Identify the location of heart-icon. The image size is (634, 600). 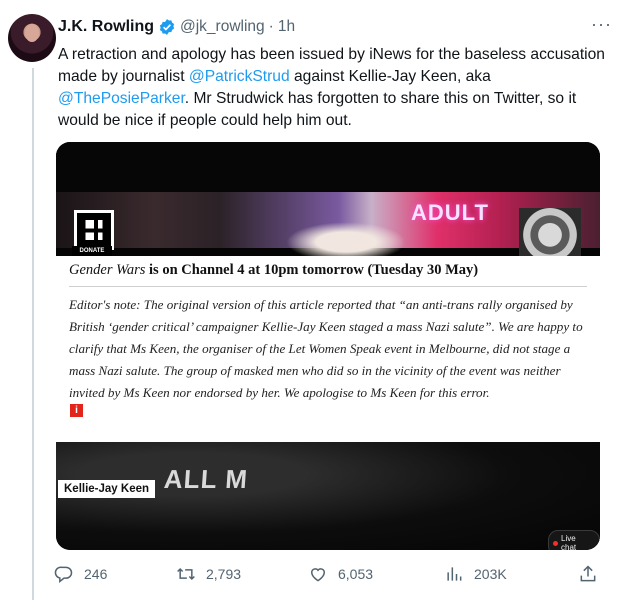
(318, 575).